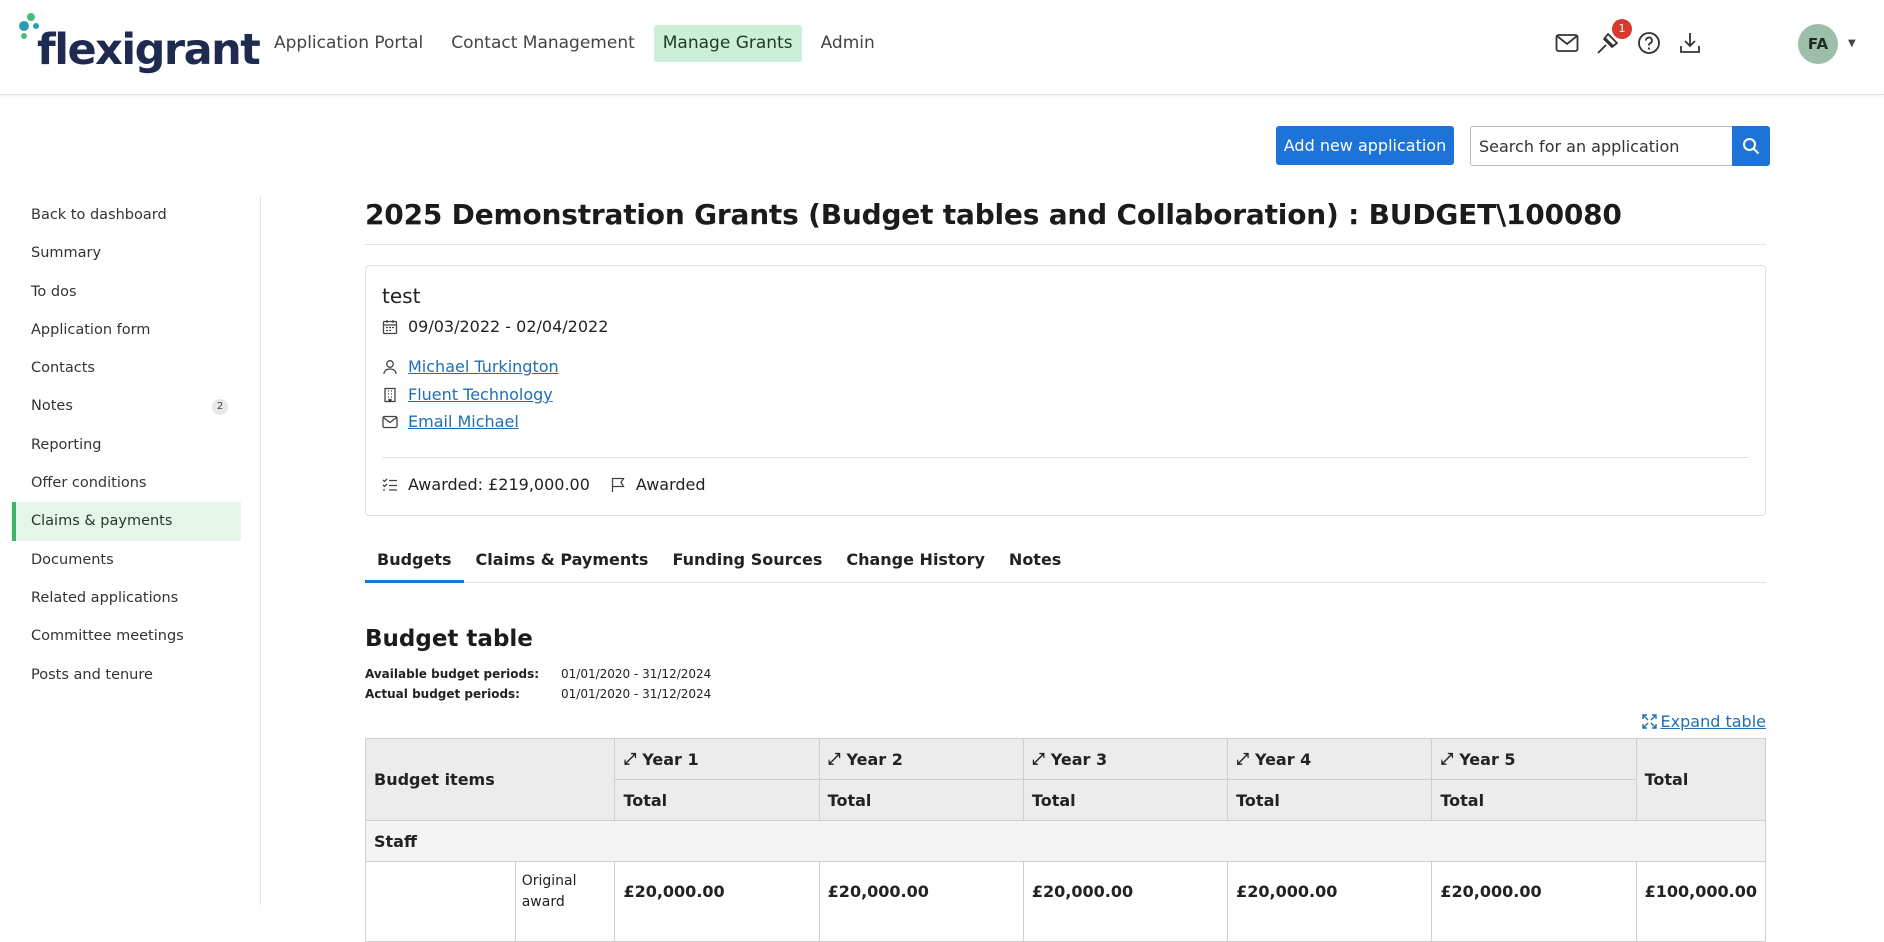  What do you see at coordinates (442, 694) in the screenshot?
I see `actual-periods-label: Actual budget periods:` at bounding box center [442, 694].